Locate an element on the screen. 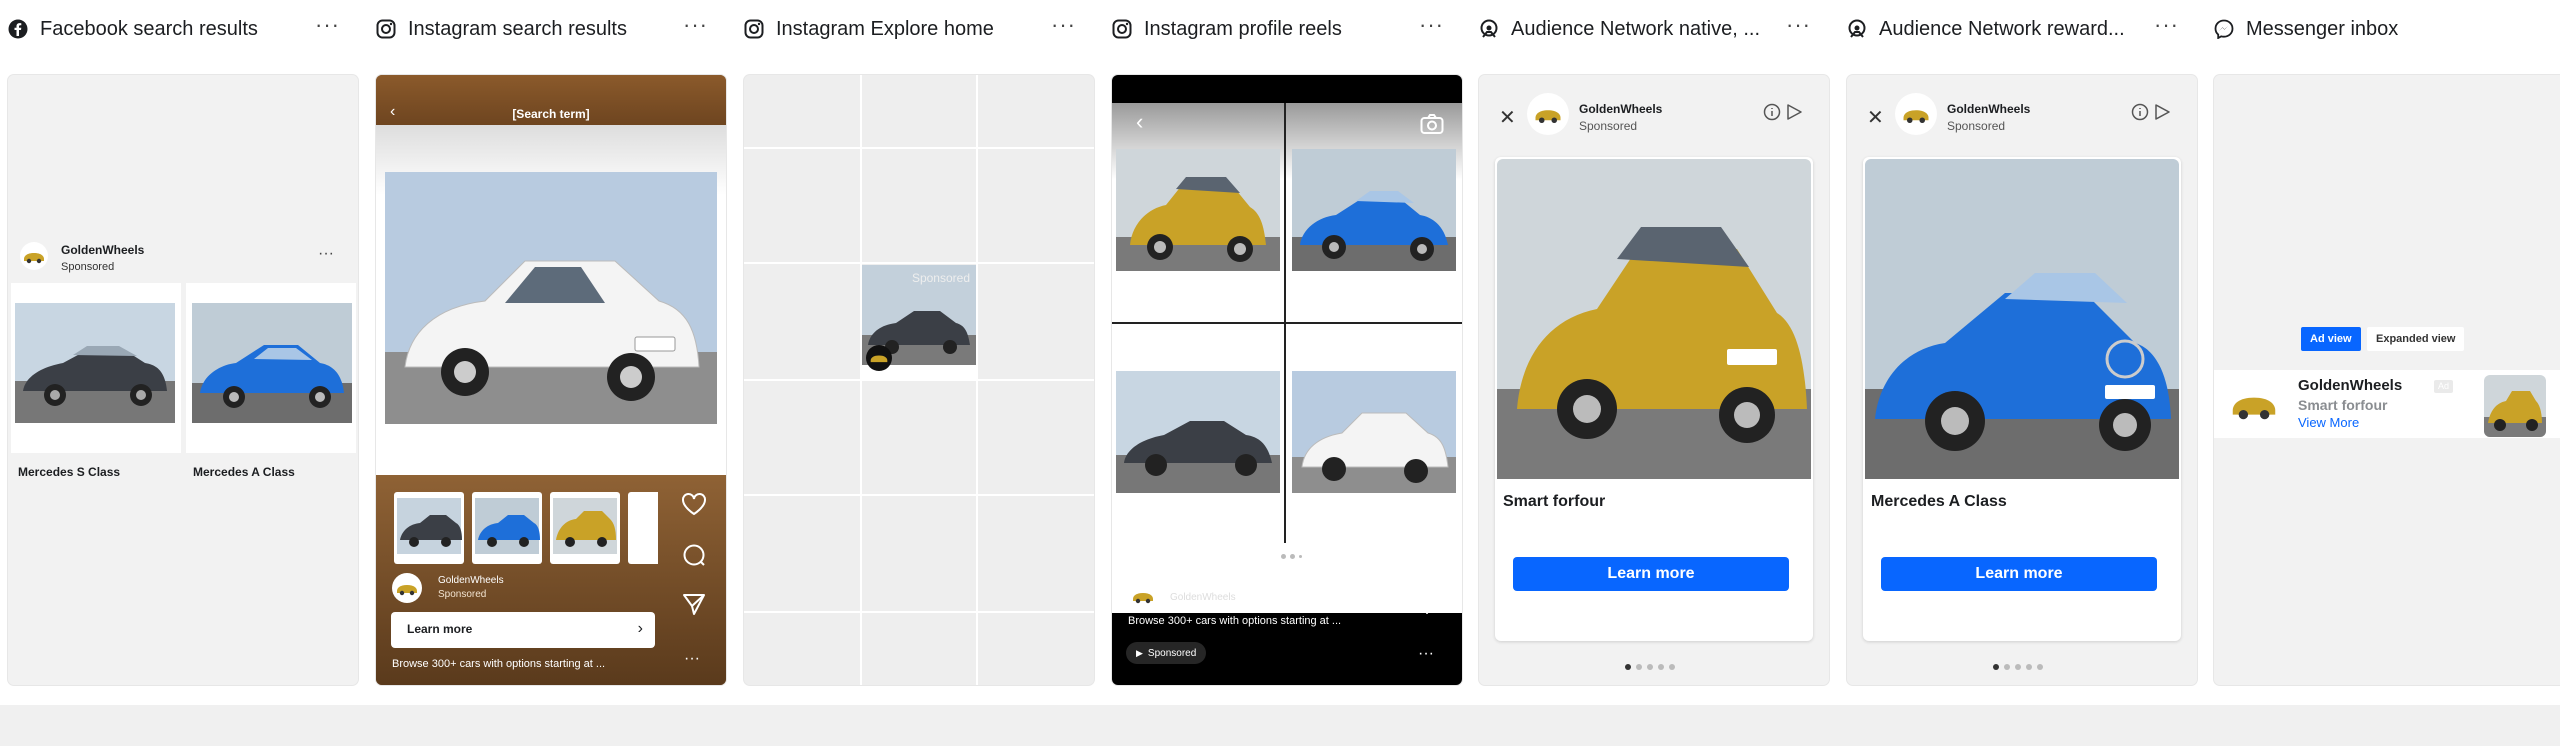 The height and width of the screenshot is (746, 2560). learn-more-button: Learn more › is located at coordinates (523, 630).